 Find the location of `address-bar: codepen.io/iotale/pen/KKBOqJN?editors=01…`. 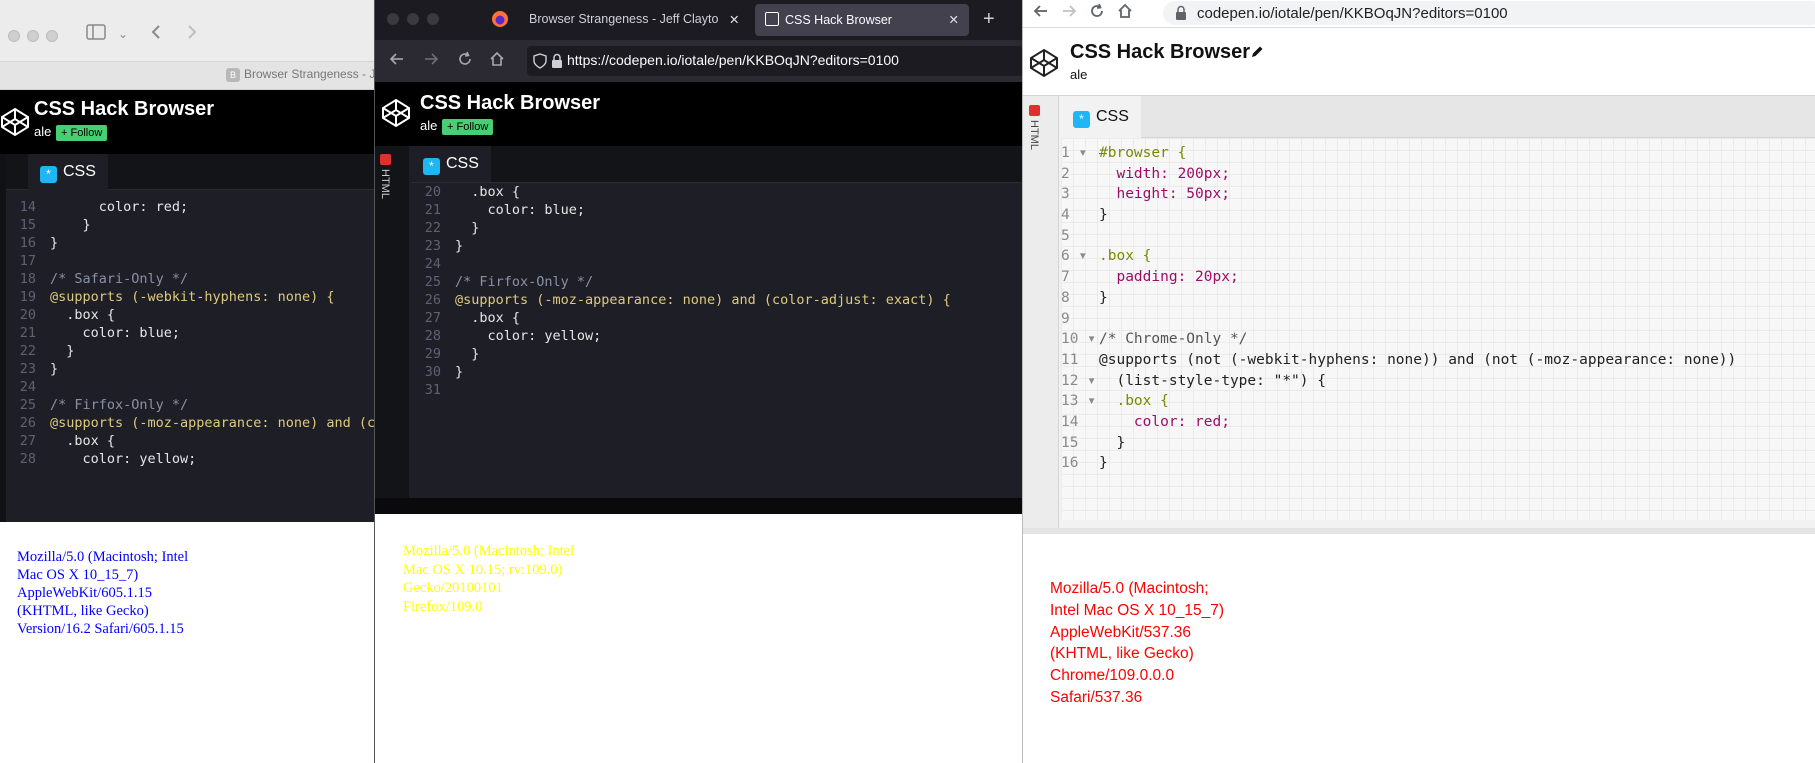

address-bar: codepen.io/iotale/pen/KKBOqJN?editors=01… is located at coordinates (1489, 13).